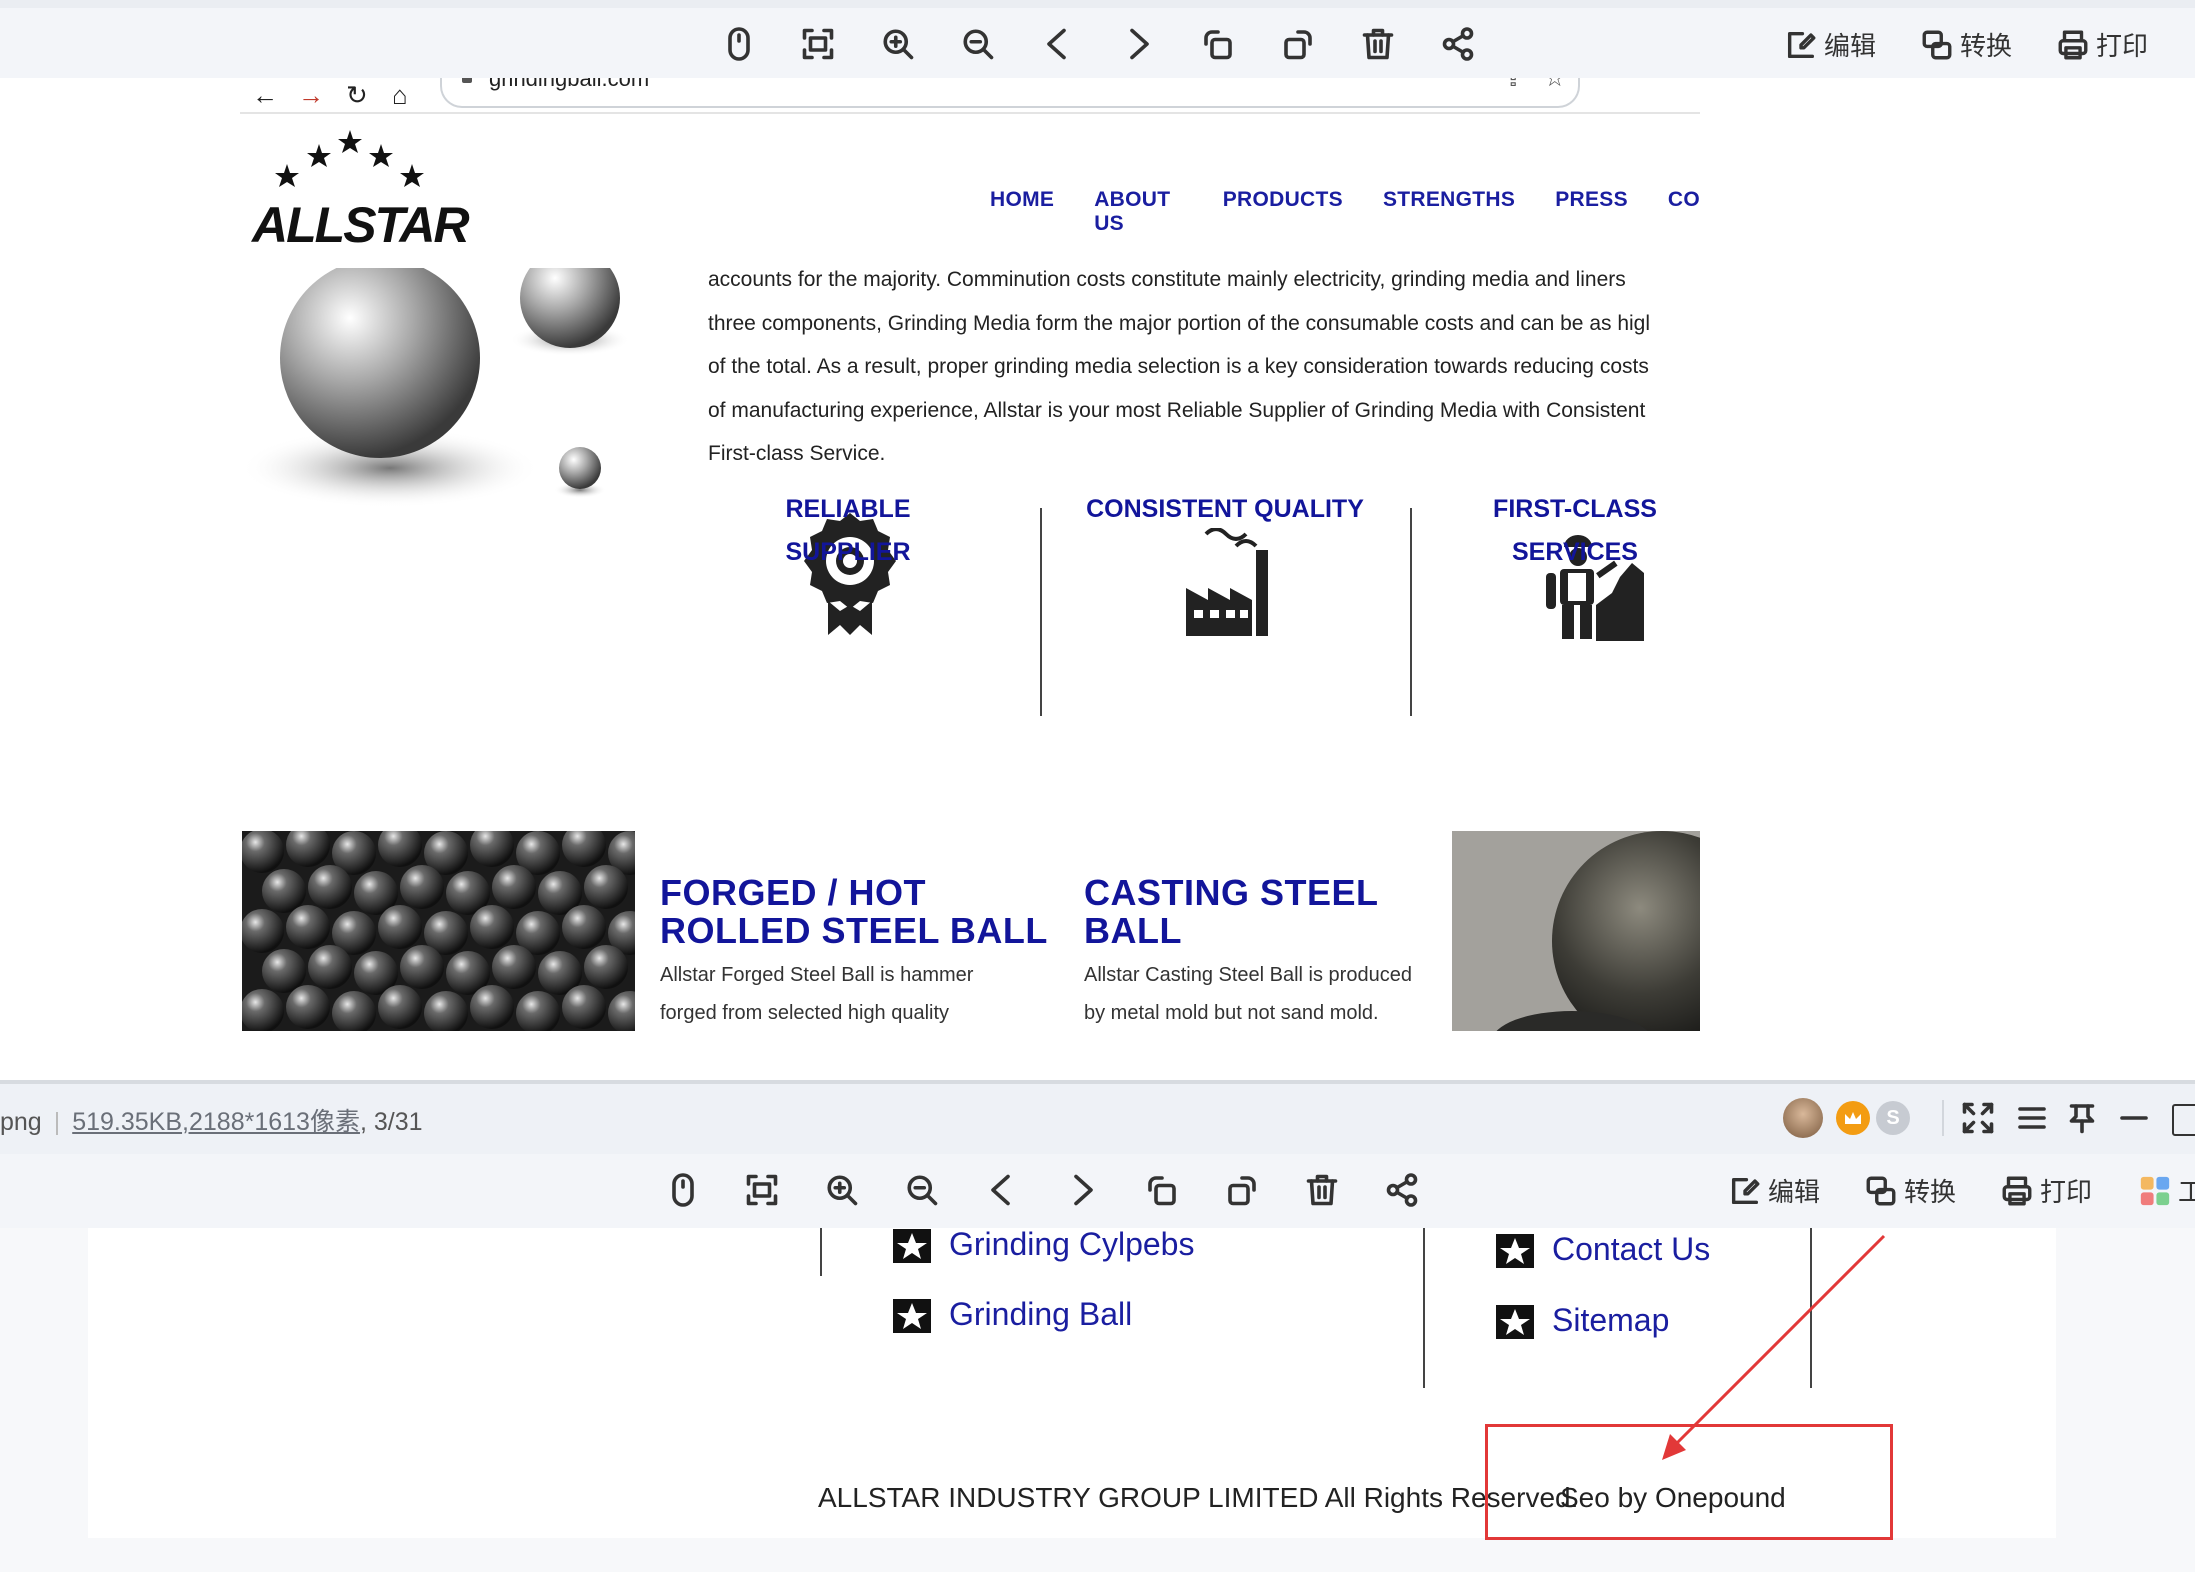  Describe the element at coordinates (1231, 1013) in the screenshot. I see `product-desc-line: by metal mold but not sand mold.` at that location.